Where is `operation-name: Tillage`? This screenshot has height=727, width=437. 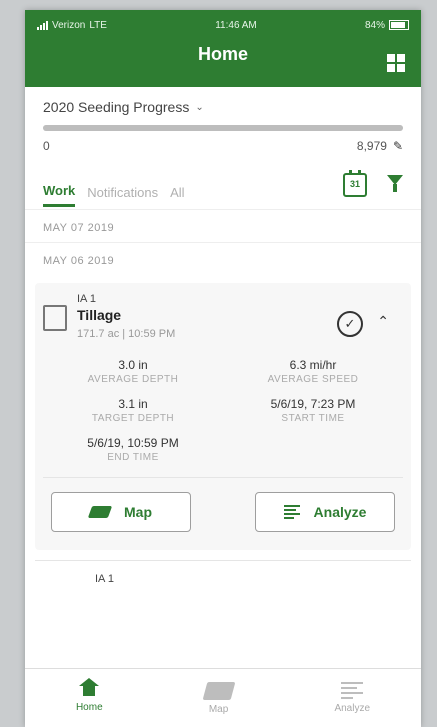
operation-name: Tillage is located at coordinates (99, 315).